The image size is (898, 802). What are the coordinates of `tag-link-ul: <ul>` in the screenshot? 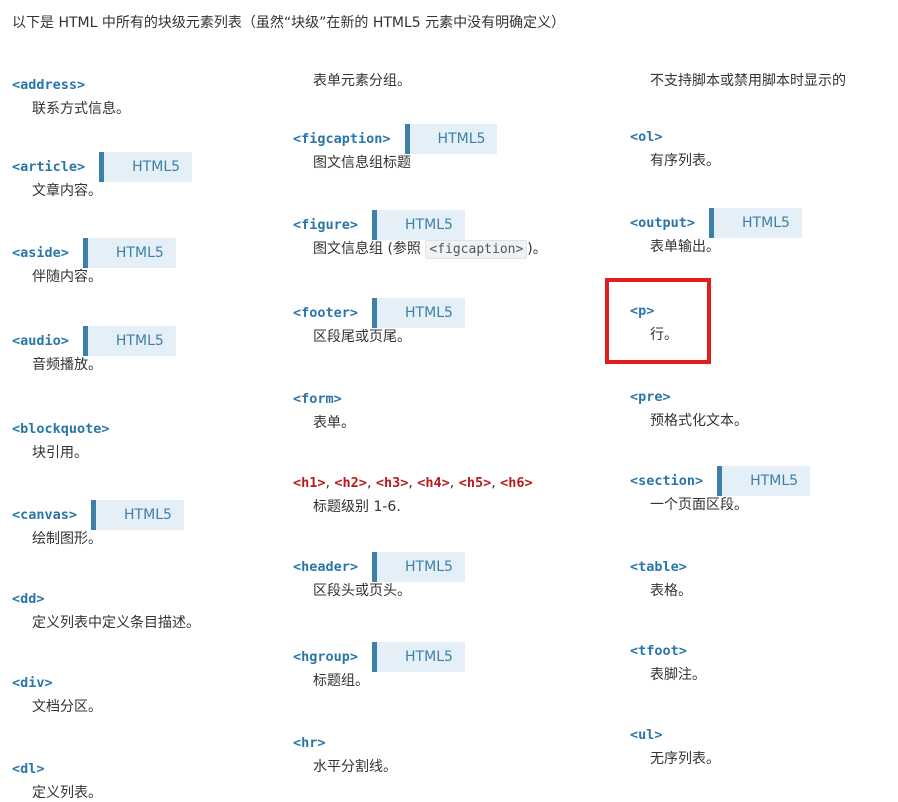 It's located at (646, 735).